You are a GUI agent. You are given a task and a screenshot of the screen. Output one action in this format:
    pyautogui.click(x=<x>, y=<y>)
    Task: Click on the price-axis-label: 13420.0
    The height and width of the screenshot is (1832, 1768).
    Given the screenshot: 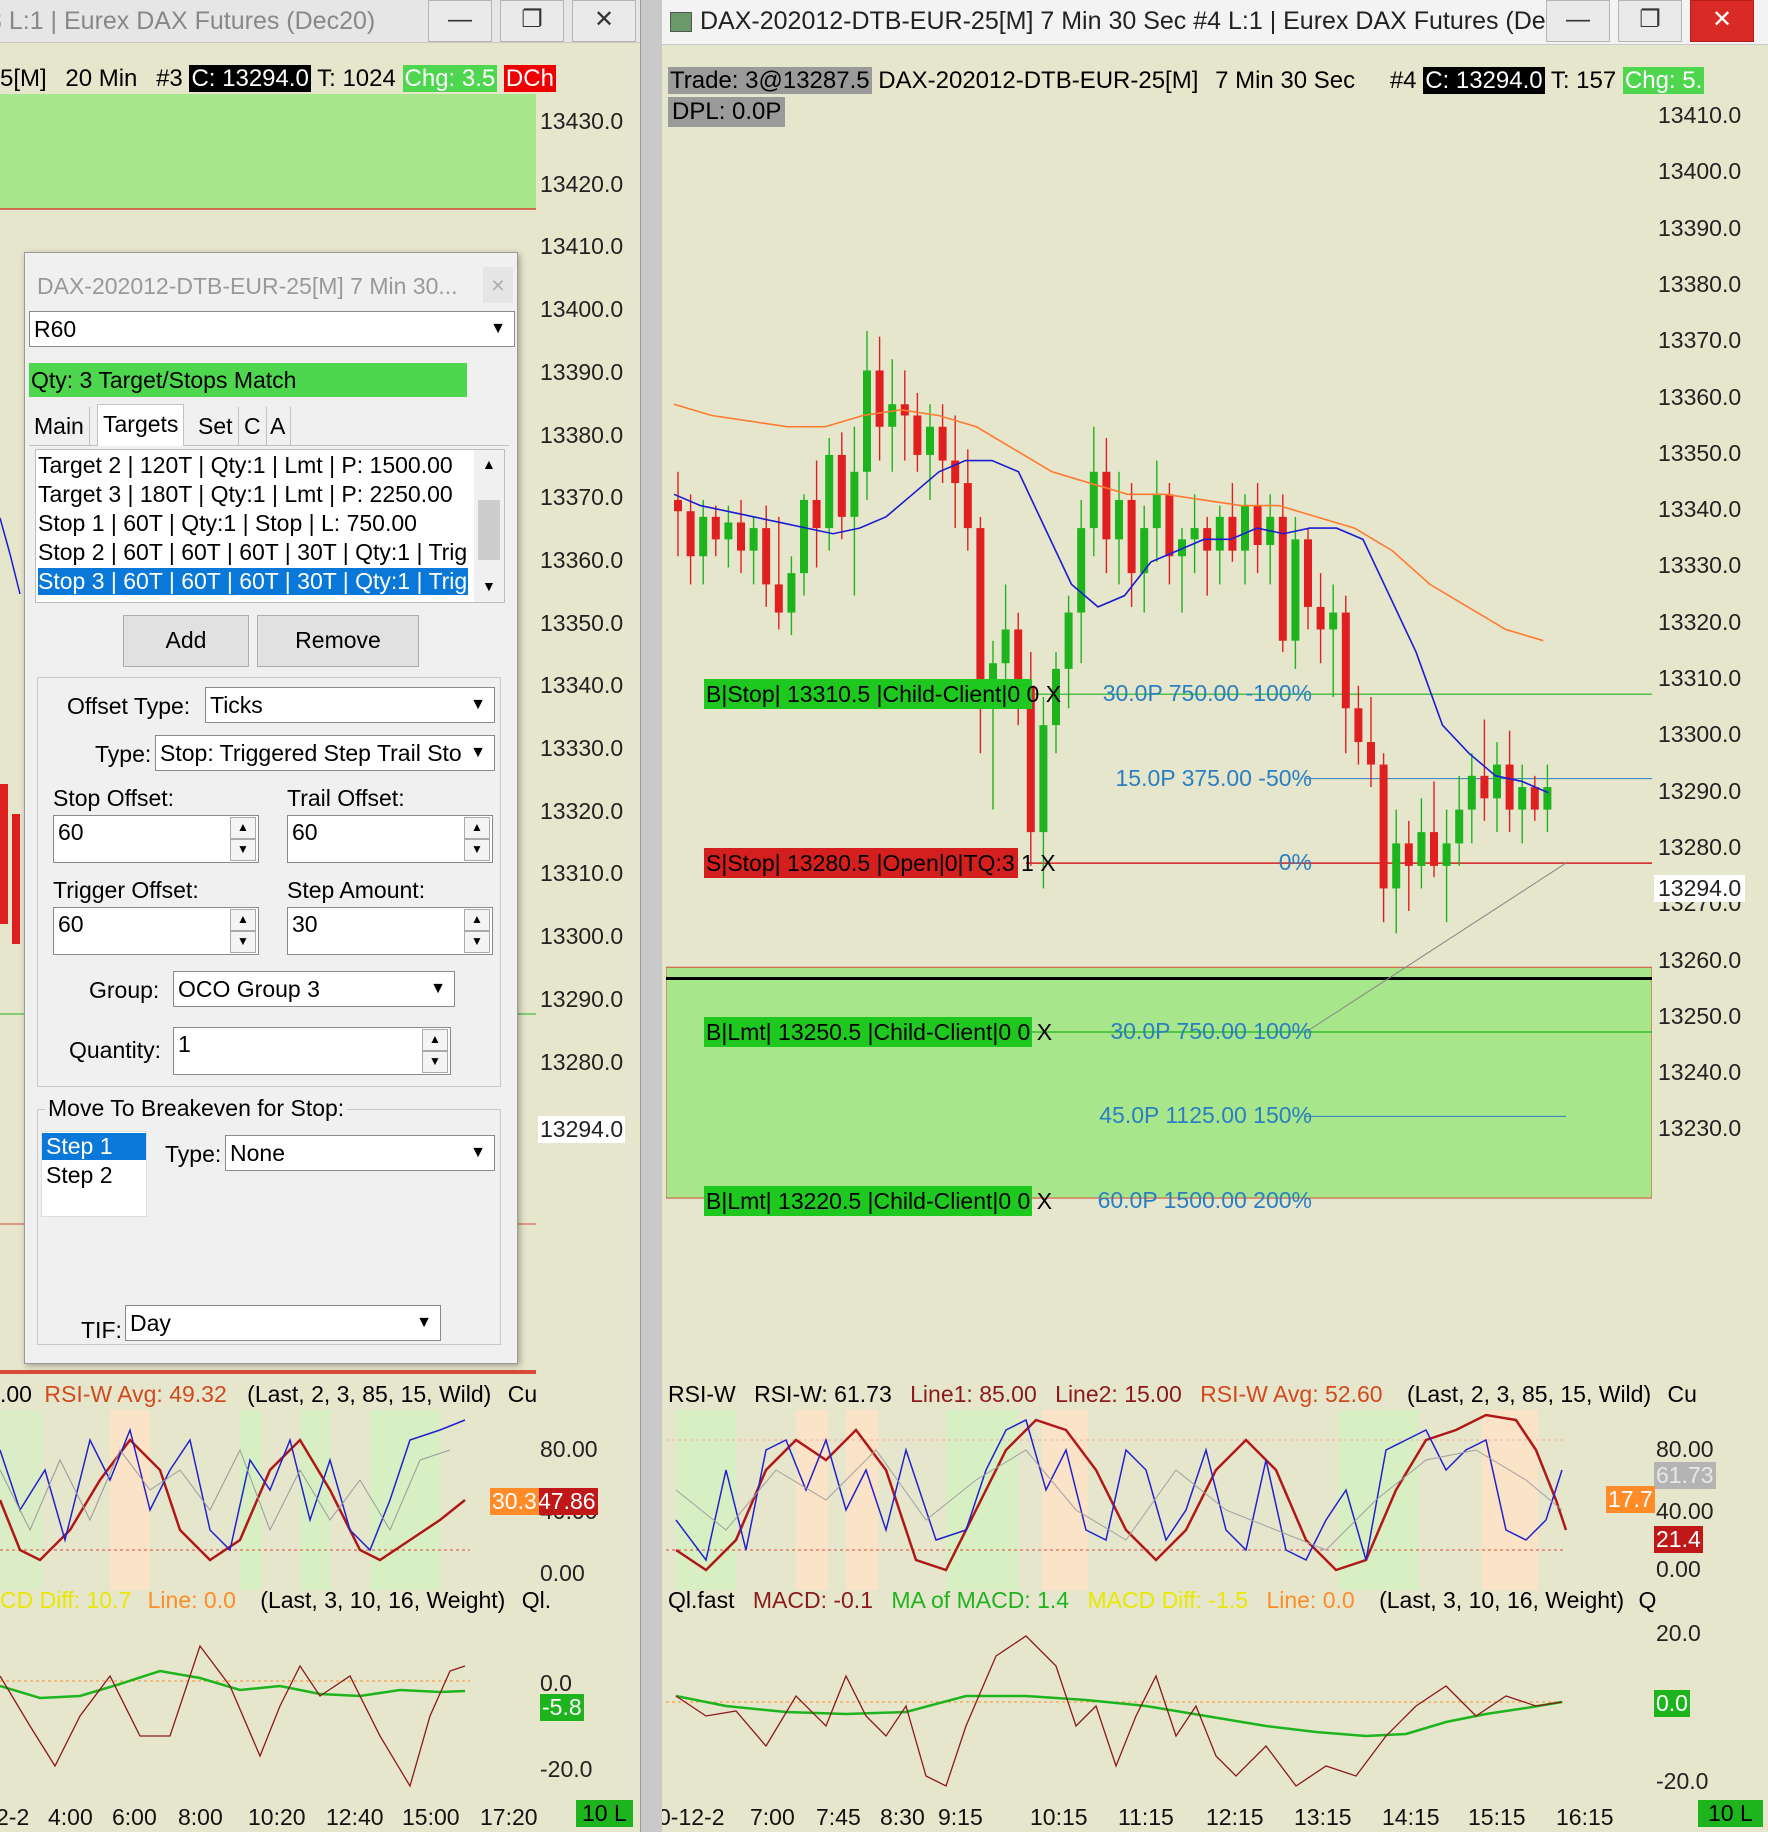 What is the action you would take?
    pyautogui.click(x=582, y=183)
    